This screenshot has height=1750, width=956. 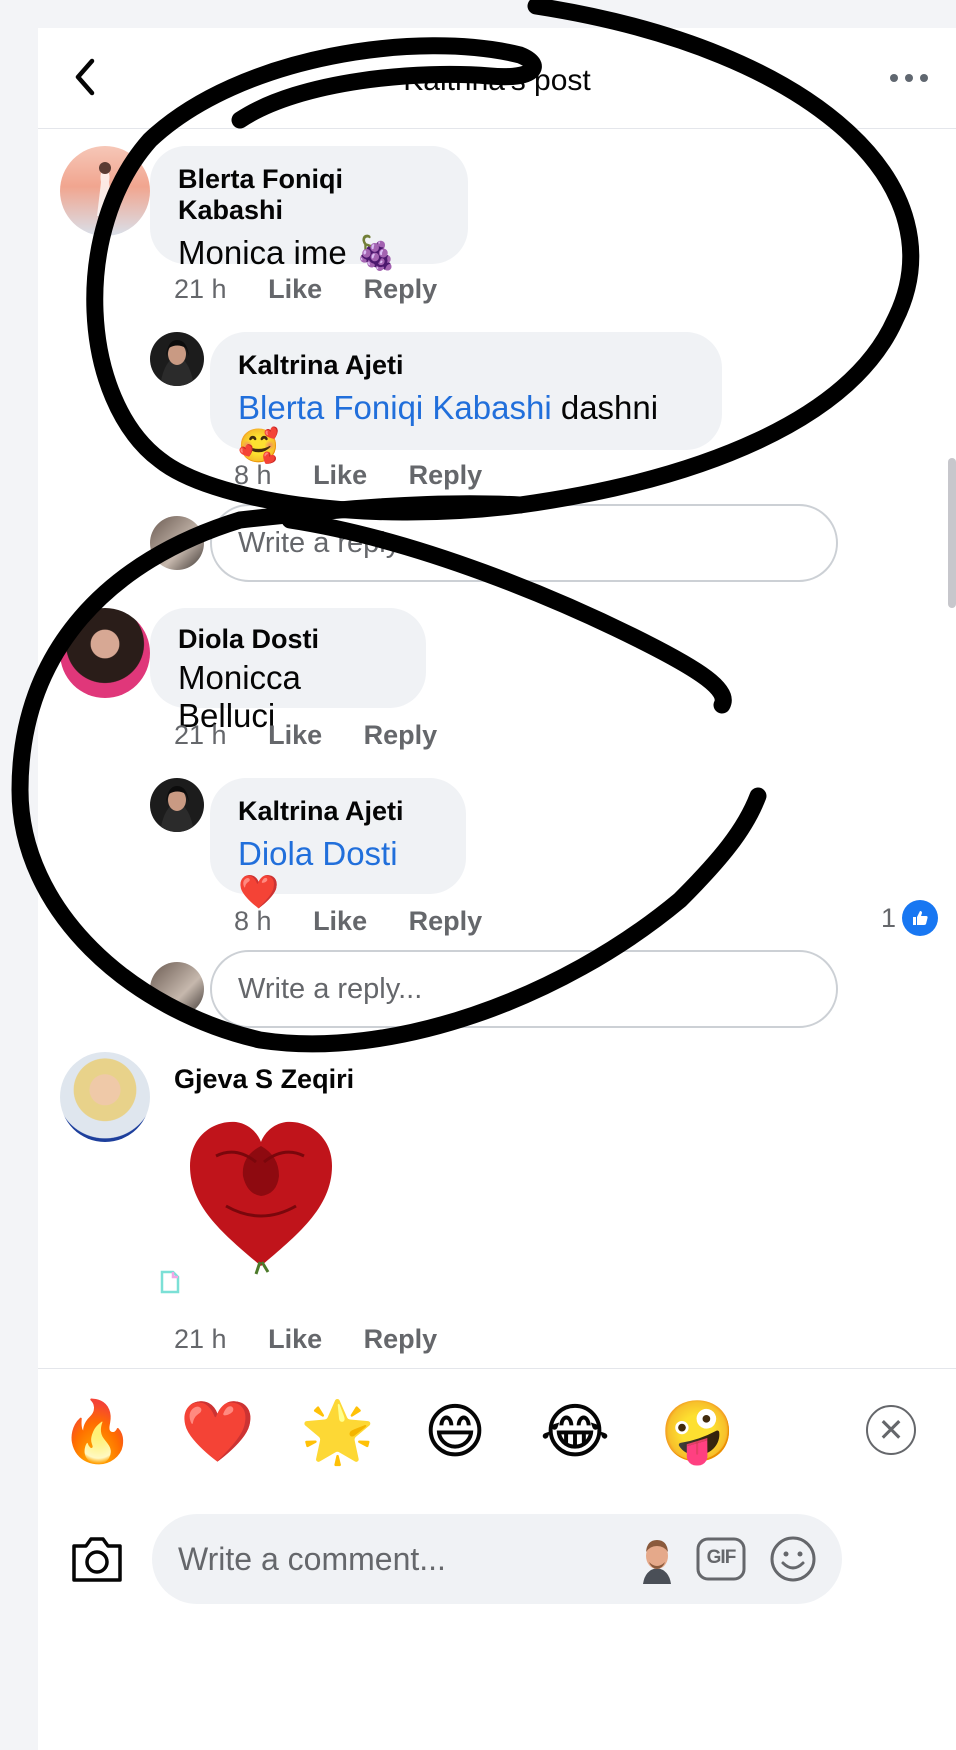 I want to click on mention-link: Diola Dosti, so click(x=318, y=853).